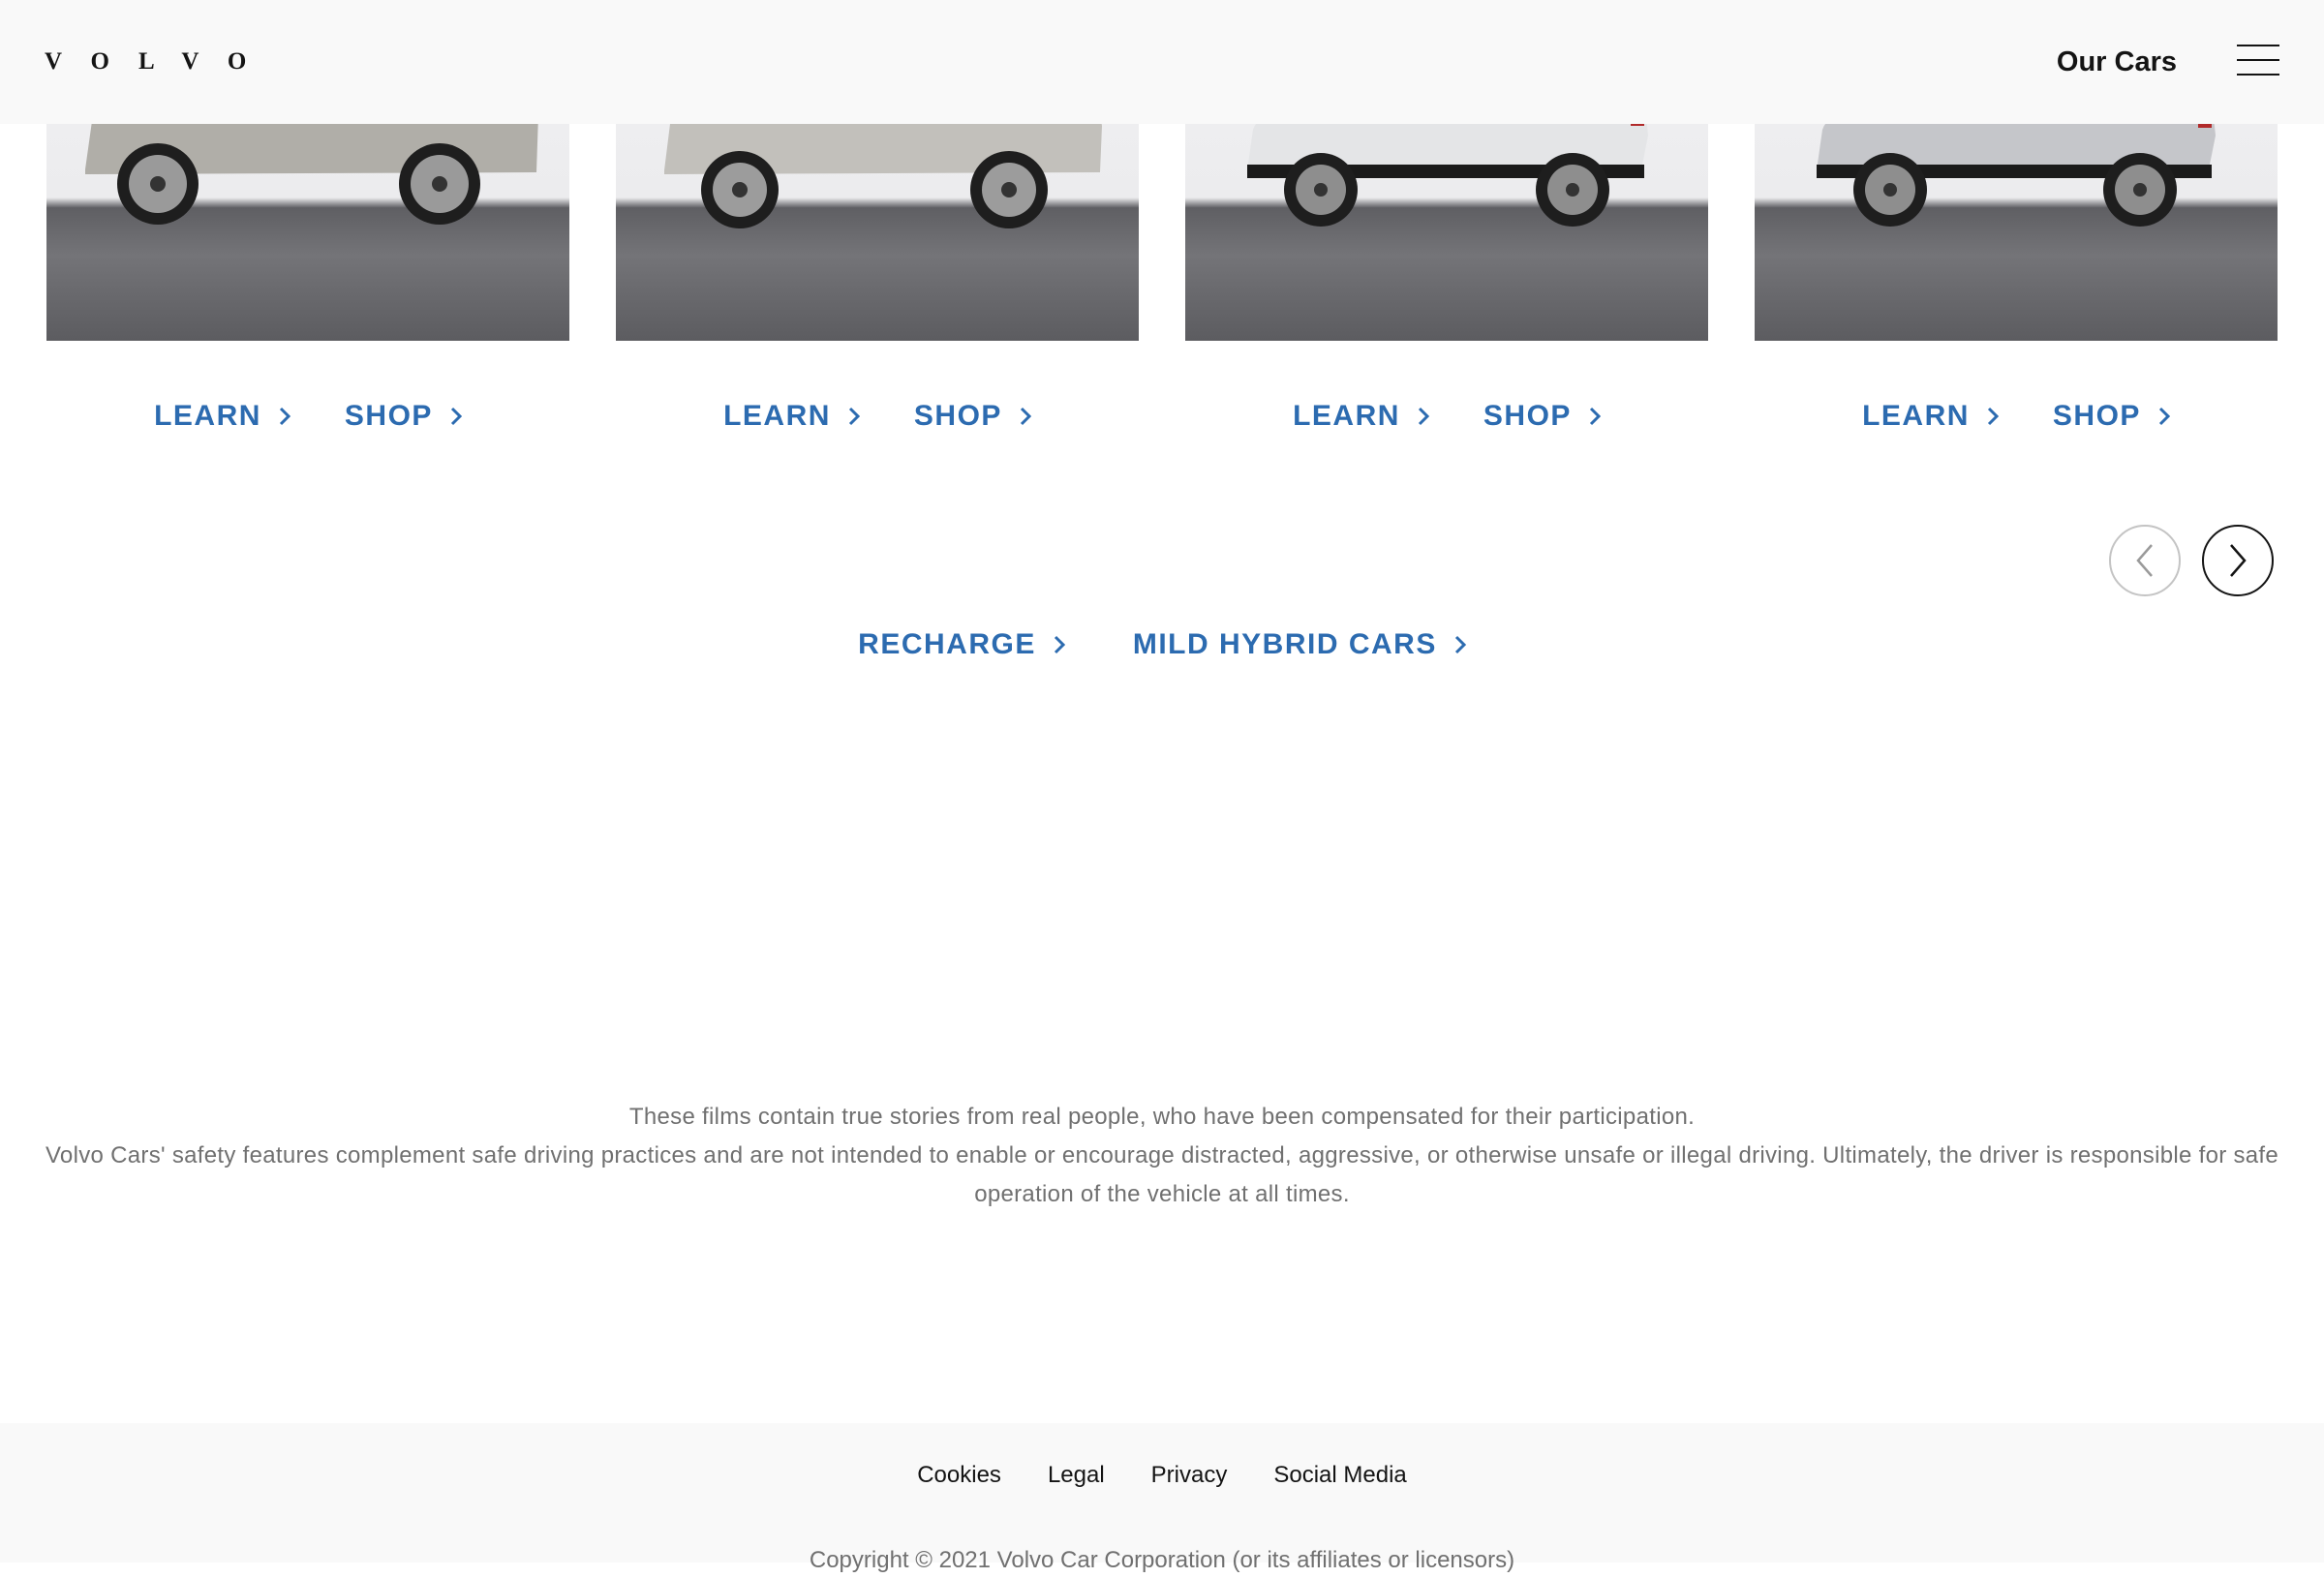  I want to click on recharge-link: RECHARGE, so click(962, 645).